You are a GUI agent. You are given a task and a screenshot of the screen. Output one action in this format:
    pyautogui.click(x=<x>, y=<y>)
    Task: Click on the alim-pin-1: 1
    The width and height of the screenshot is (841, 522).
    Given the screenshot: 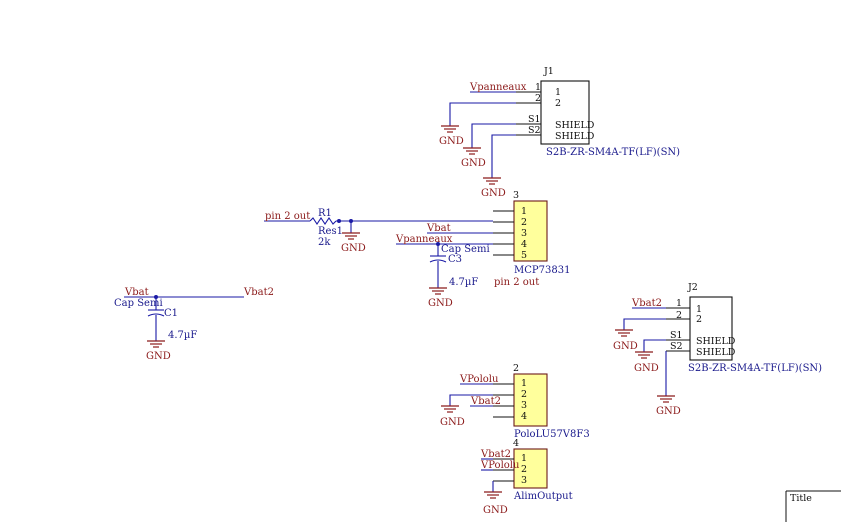 What is the action you would take?
    pyautogui.click(x=524, y=458)
    